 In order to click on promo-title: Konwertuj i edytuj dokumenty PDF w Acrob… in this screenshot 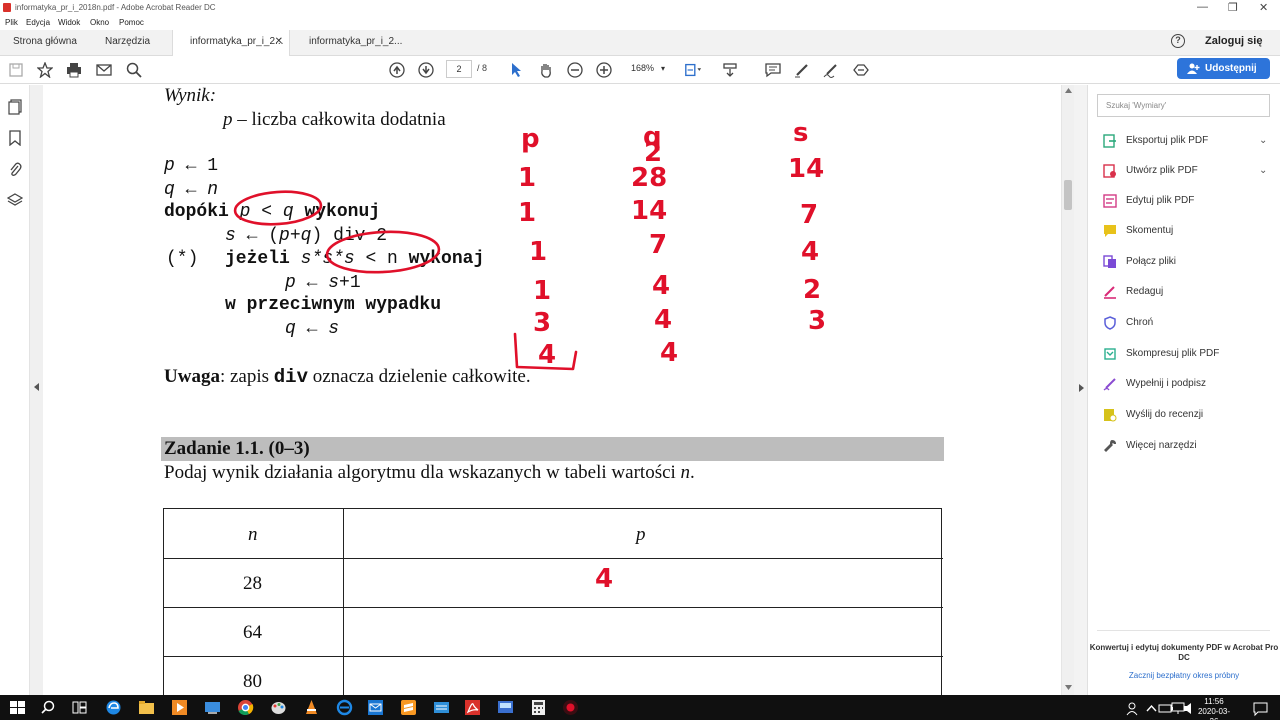, I will do `click(1184, 652)`.